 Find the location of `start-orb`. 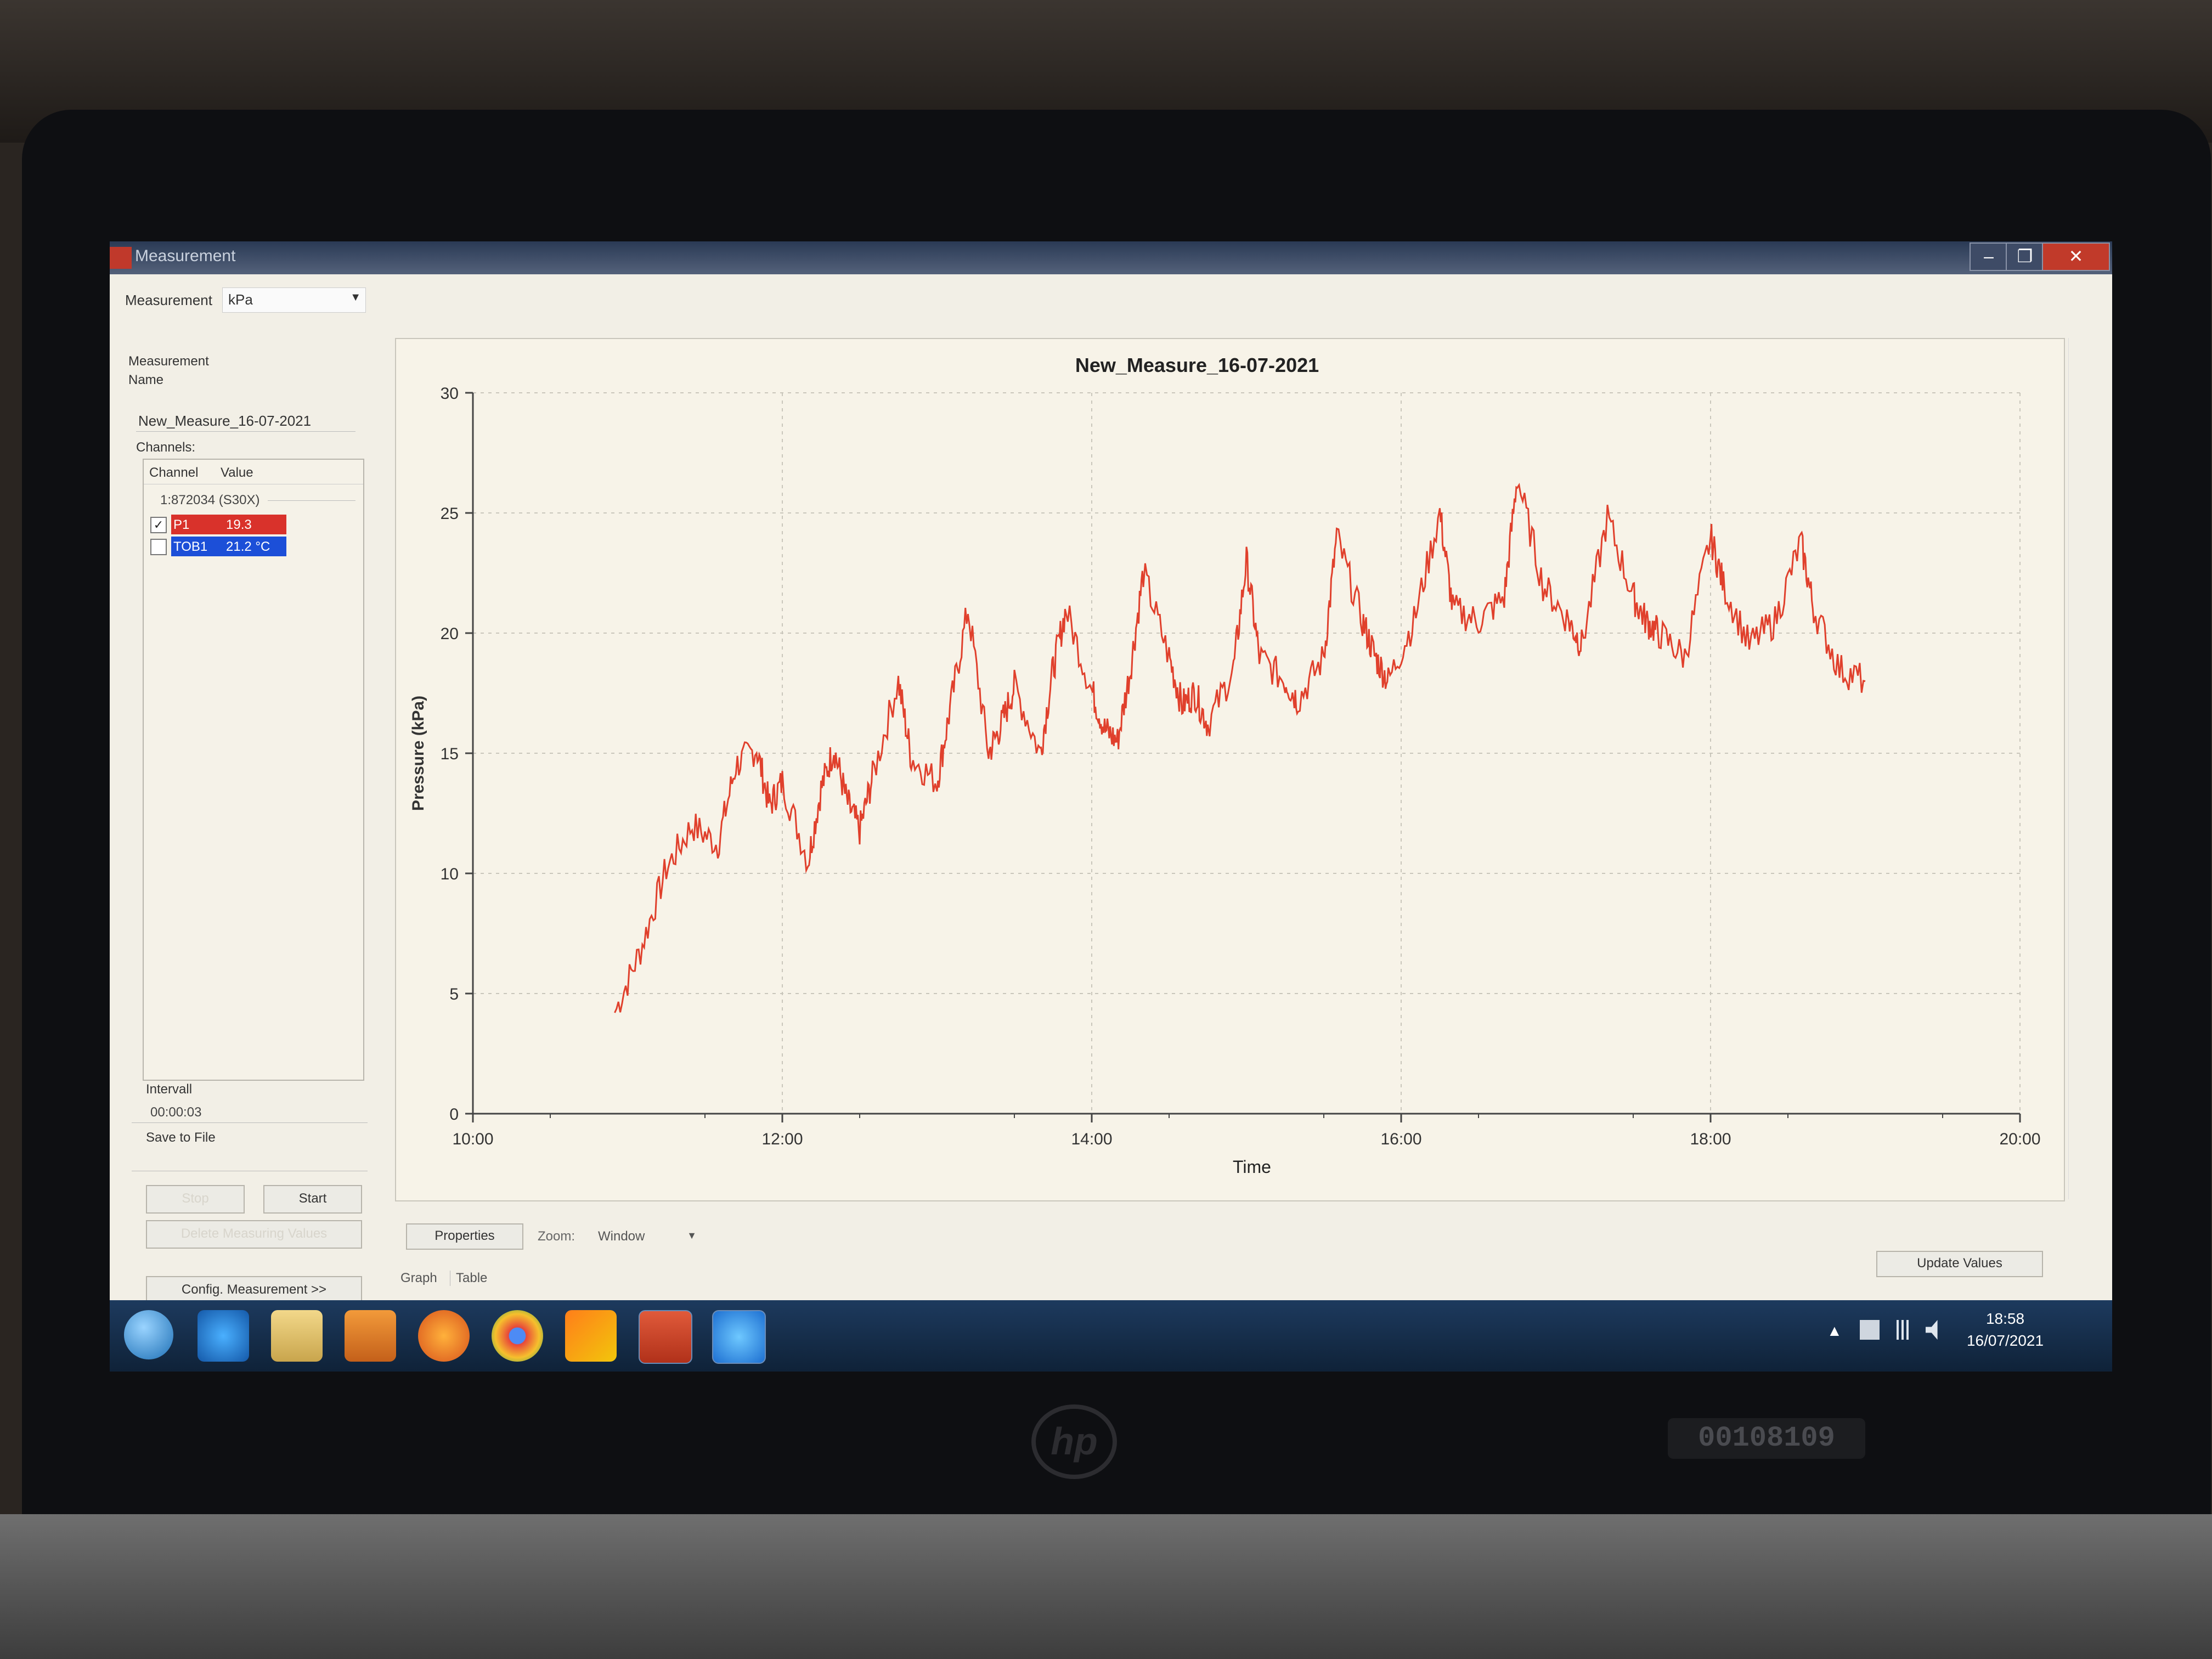

start-orb is located at coordinates (149, 1335).